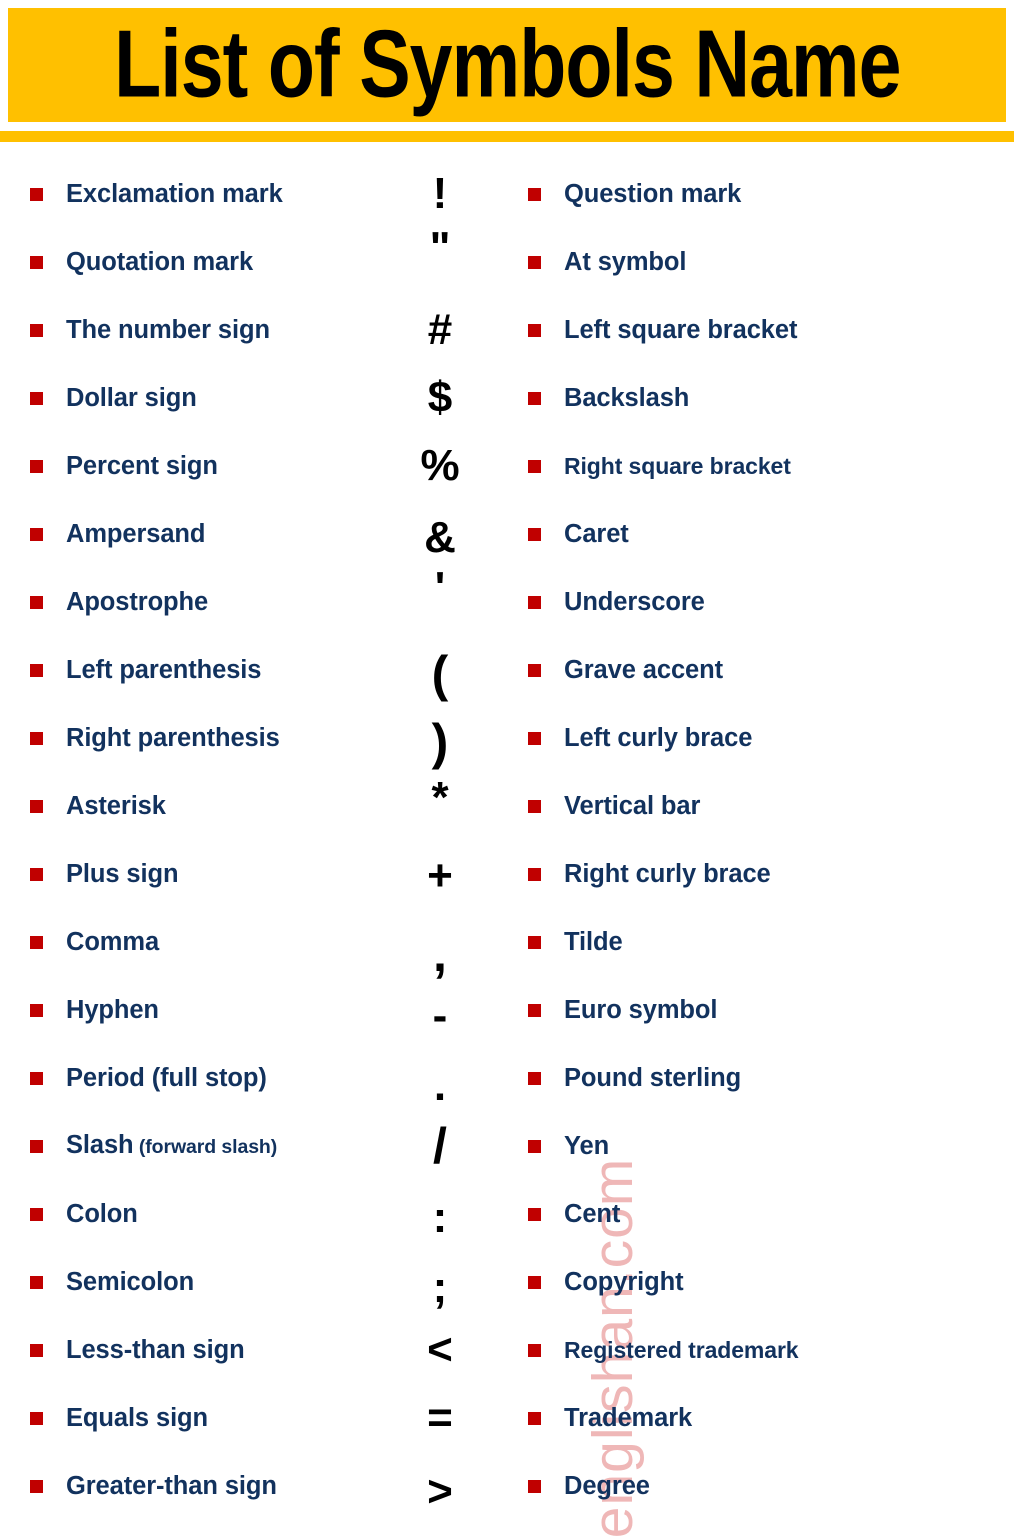  What do you see at coordinates (760, 262) in the screenshot?
I see `symbol-row: At symbol` at bounding box center [760, 262].